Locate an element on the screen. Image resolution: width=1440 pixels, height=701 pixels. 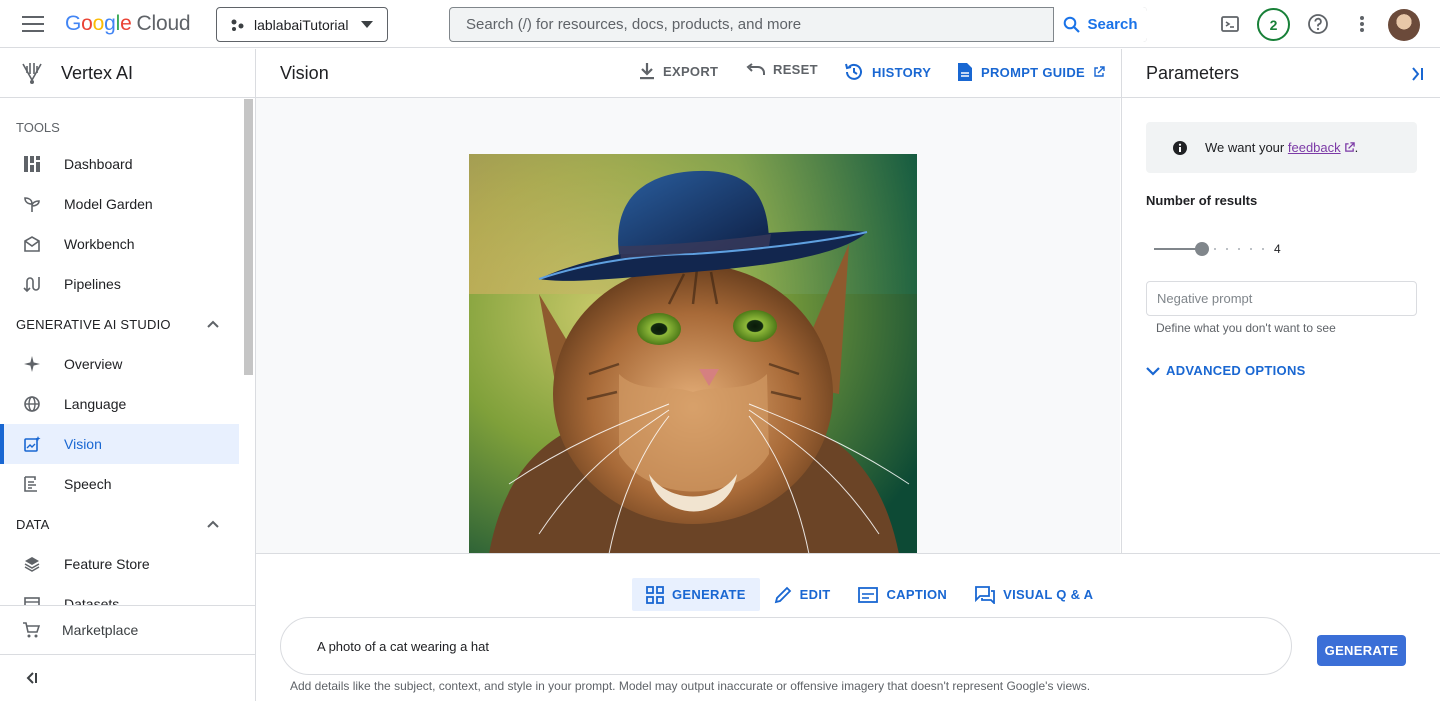
sidebar-title: Vertex AI is located at coordinates (97, 72).